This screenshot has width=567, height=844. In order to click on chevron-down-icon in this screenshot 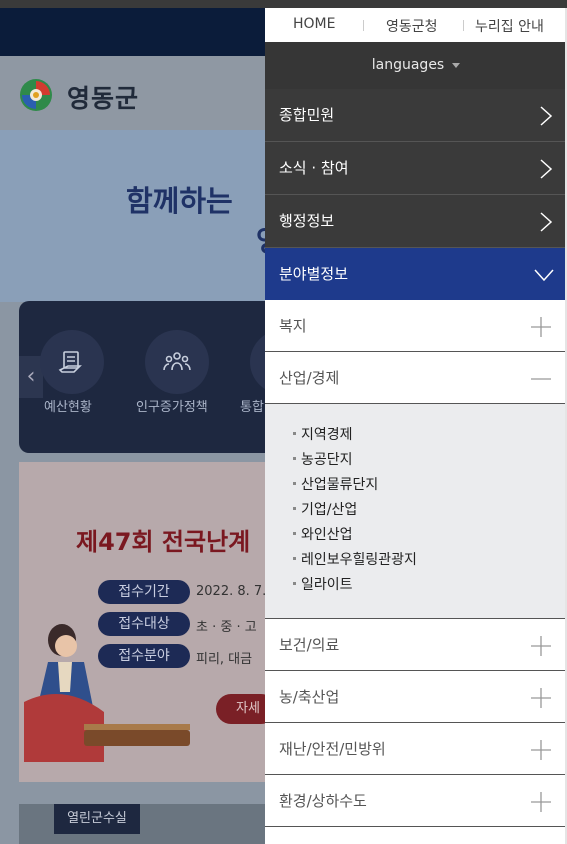, I will do `click(544, 275)`.